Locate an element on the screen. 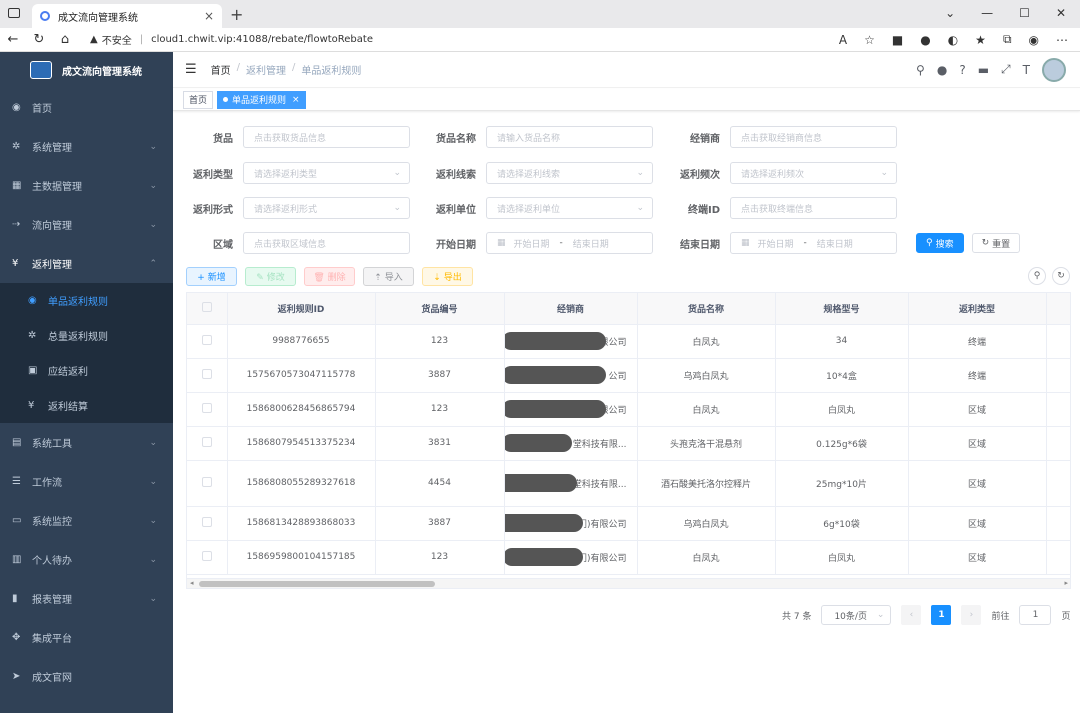  close-icon: ✕ is located at coordinates (1061, 13).